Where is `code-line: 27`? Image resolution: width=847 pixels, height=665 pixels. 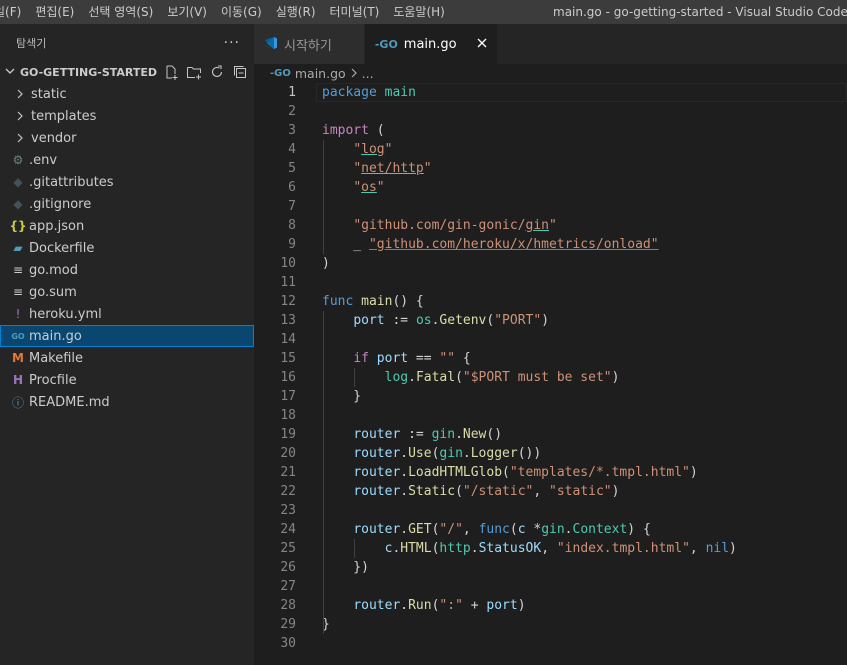
code-line: 27 is located at coordinates (550, 586).